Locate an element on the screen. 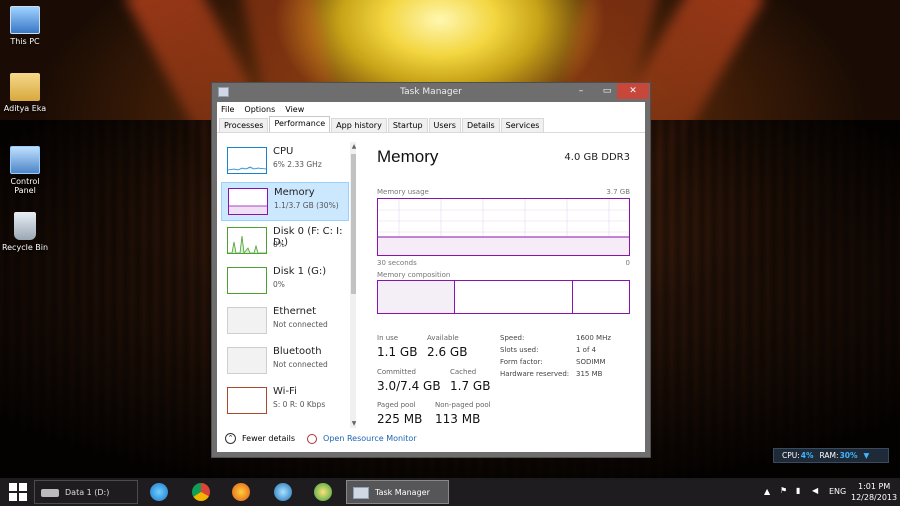 The height and width of the screenshot is (506, 900). cpu-ram-gadget: CPU: 4% RAM: 30% ▼ is located at coordinates (831, 455).